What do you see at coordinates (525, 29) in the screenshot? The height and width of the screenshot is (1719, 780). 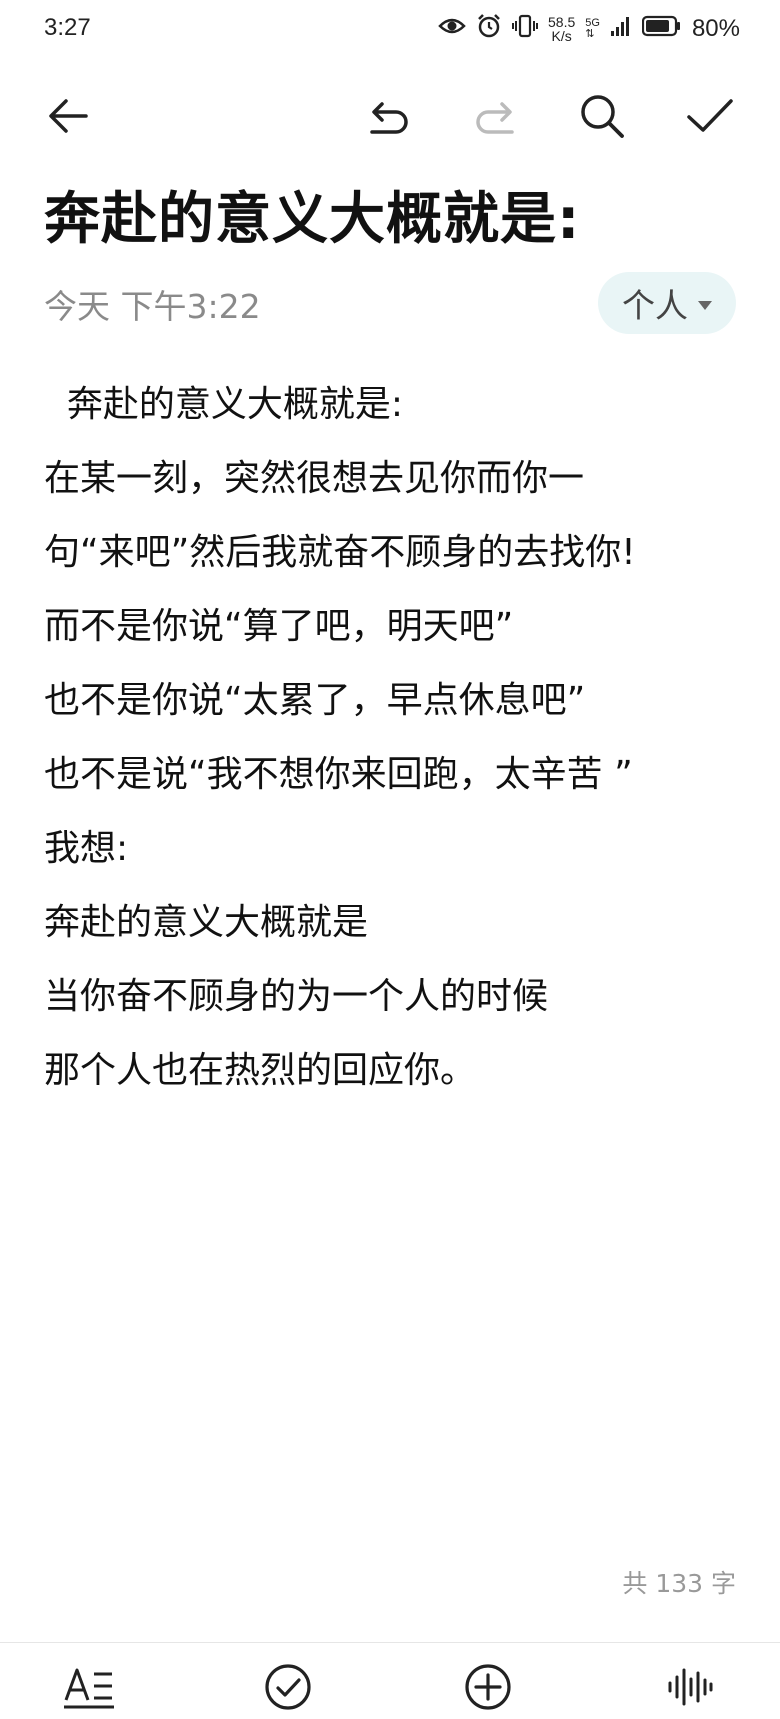 I see `vibrate-icon` at bounding box center [525, 29].